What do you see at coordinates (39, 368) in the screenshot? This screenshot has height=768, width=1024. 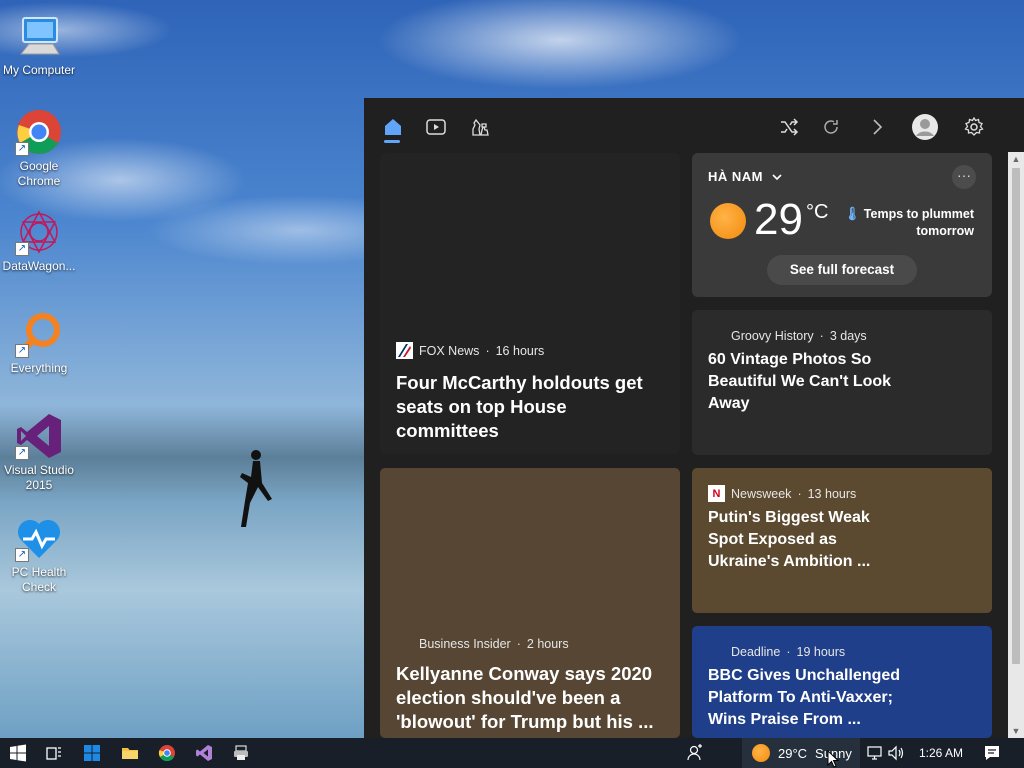 I see `desktop-icon-label: Everything` at bounding box center [39, 368].